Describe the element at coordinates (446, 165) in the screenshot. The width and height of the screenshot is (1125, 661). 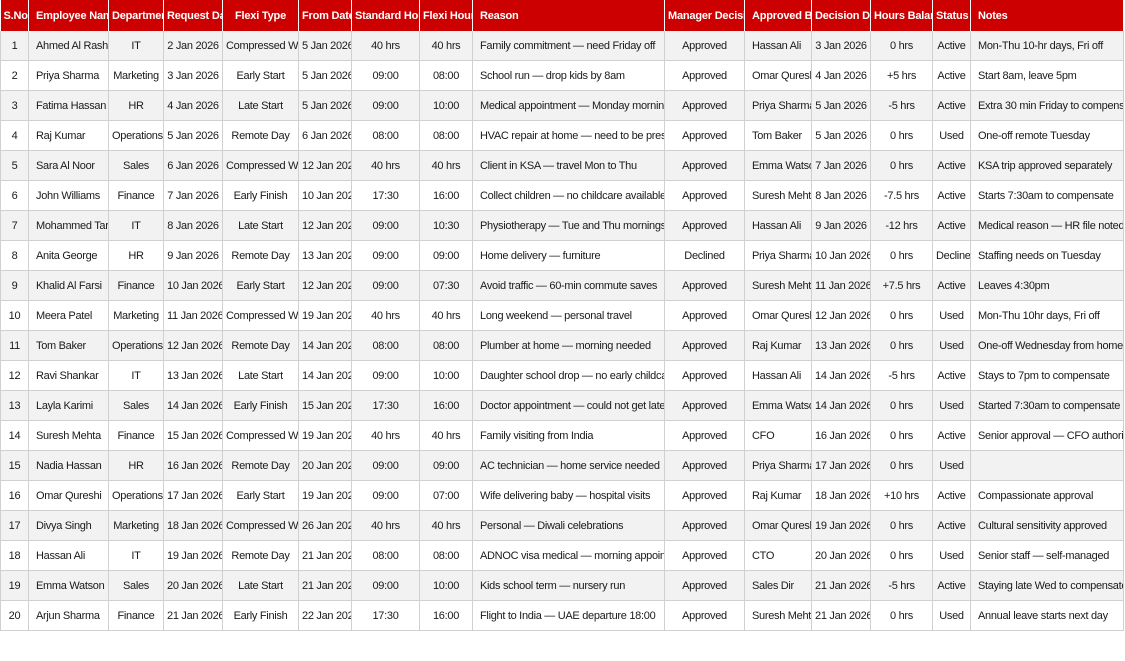
I see `cell-flexi-hours: 40 hrs` at that location.